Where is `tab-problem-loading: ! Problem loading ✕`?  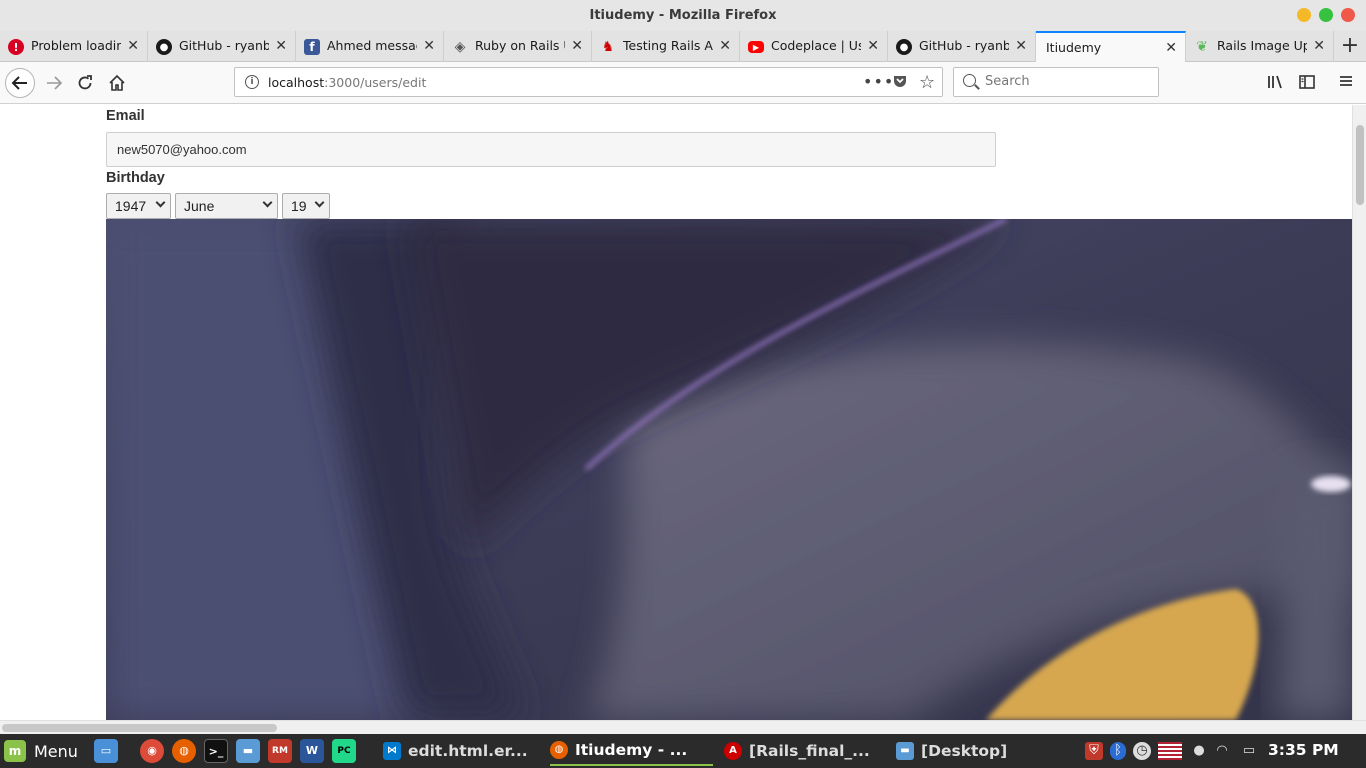 tab-problem-loading: ! Problem loading ✕ is located at coordinates (74, 46).